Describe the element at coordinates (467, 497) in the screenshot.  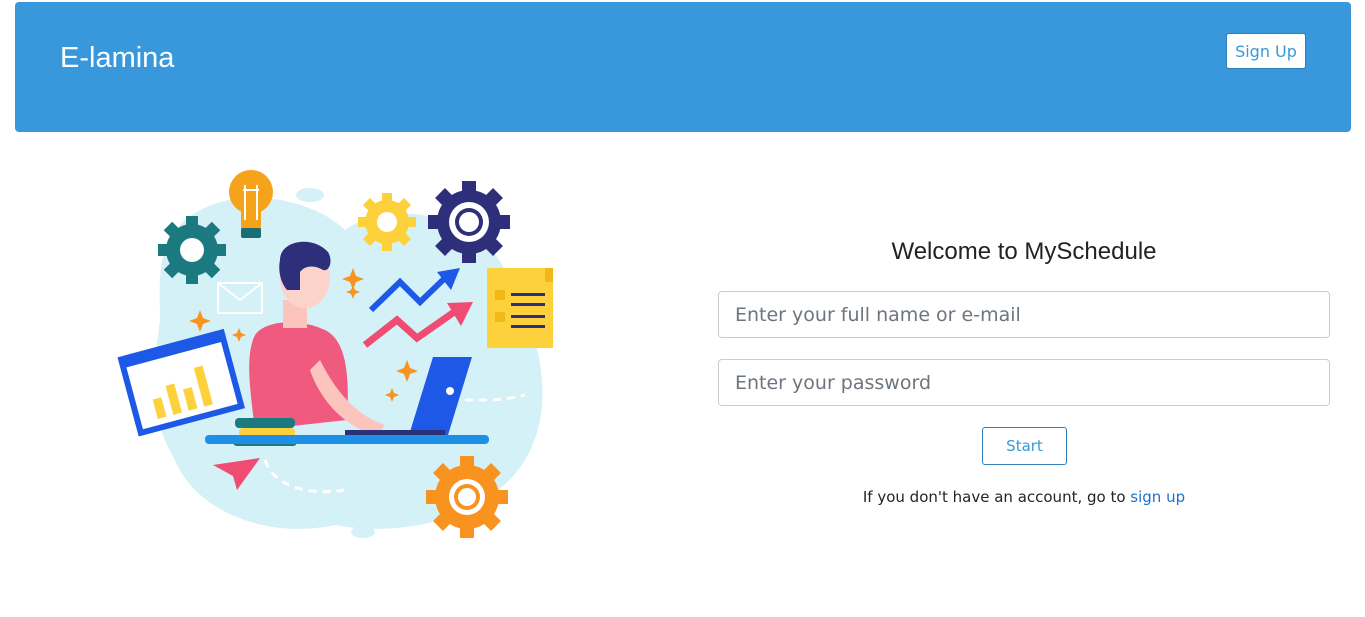
I see `orange-gear-icon` at that location.